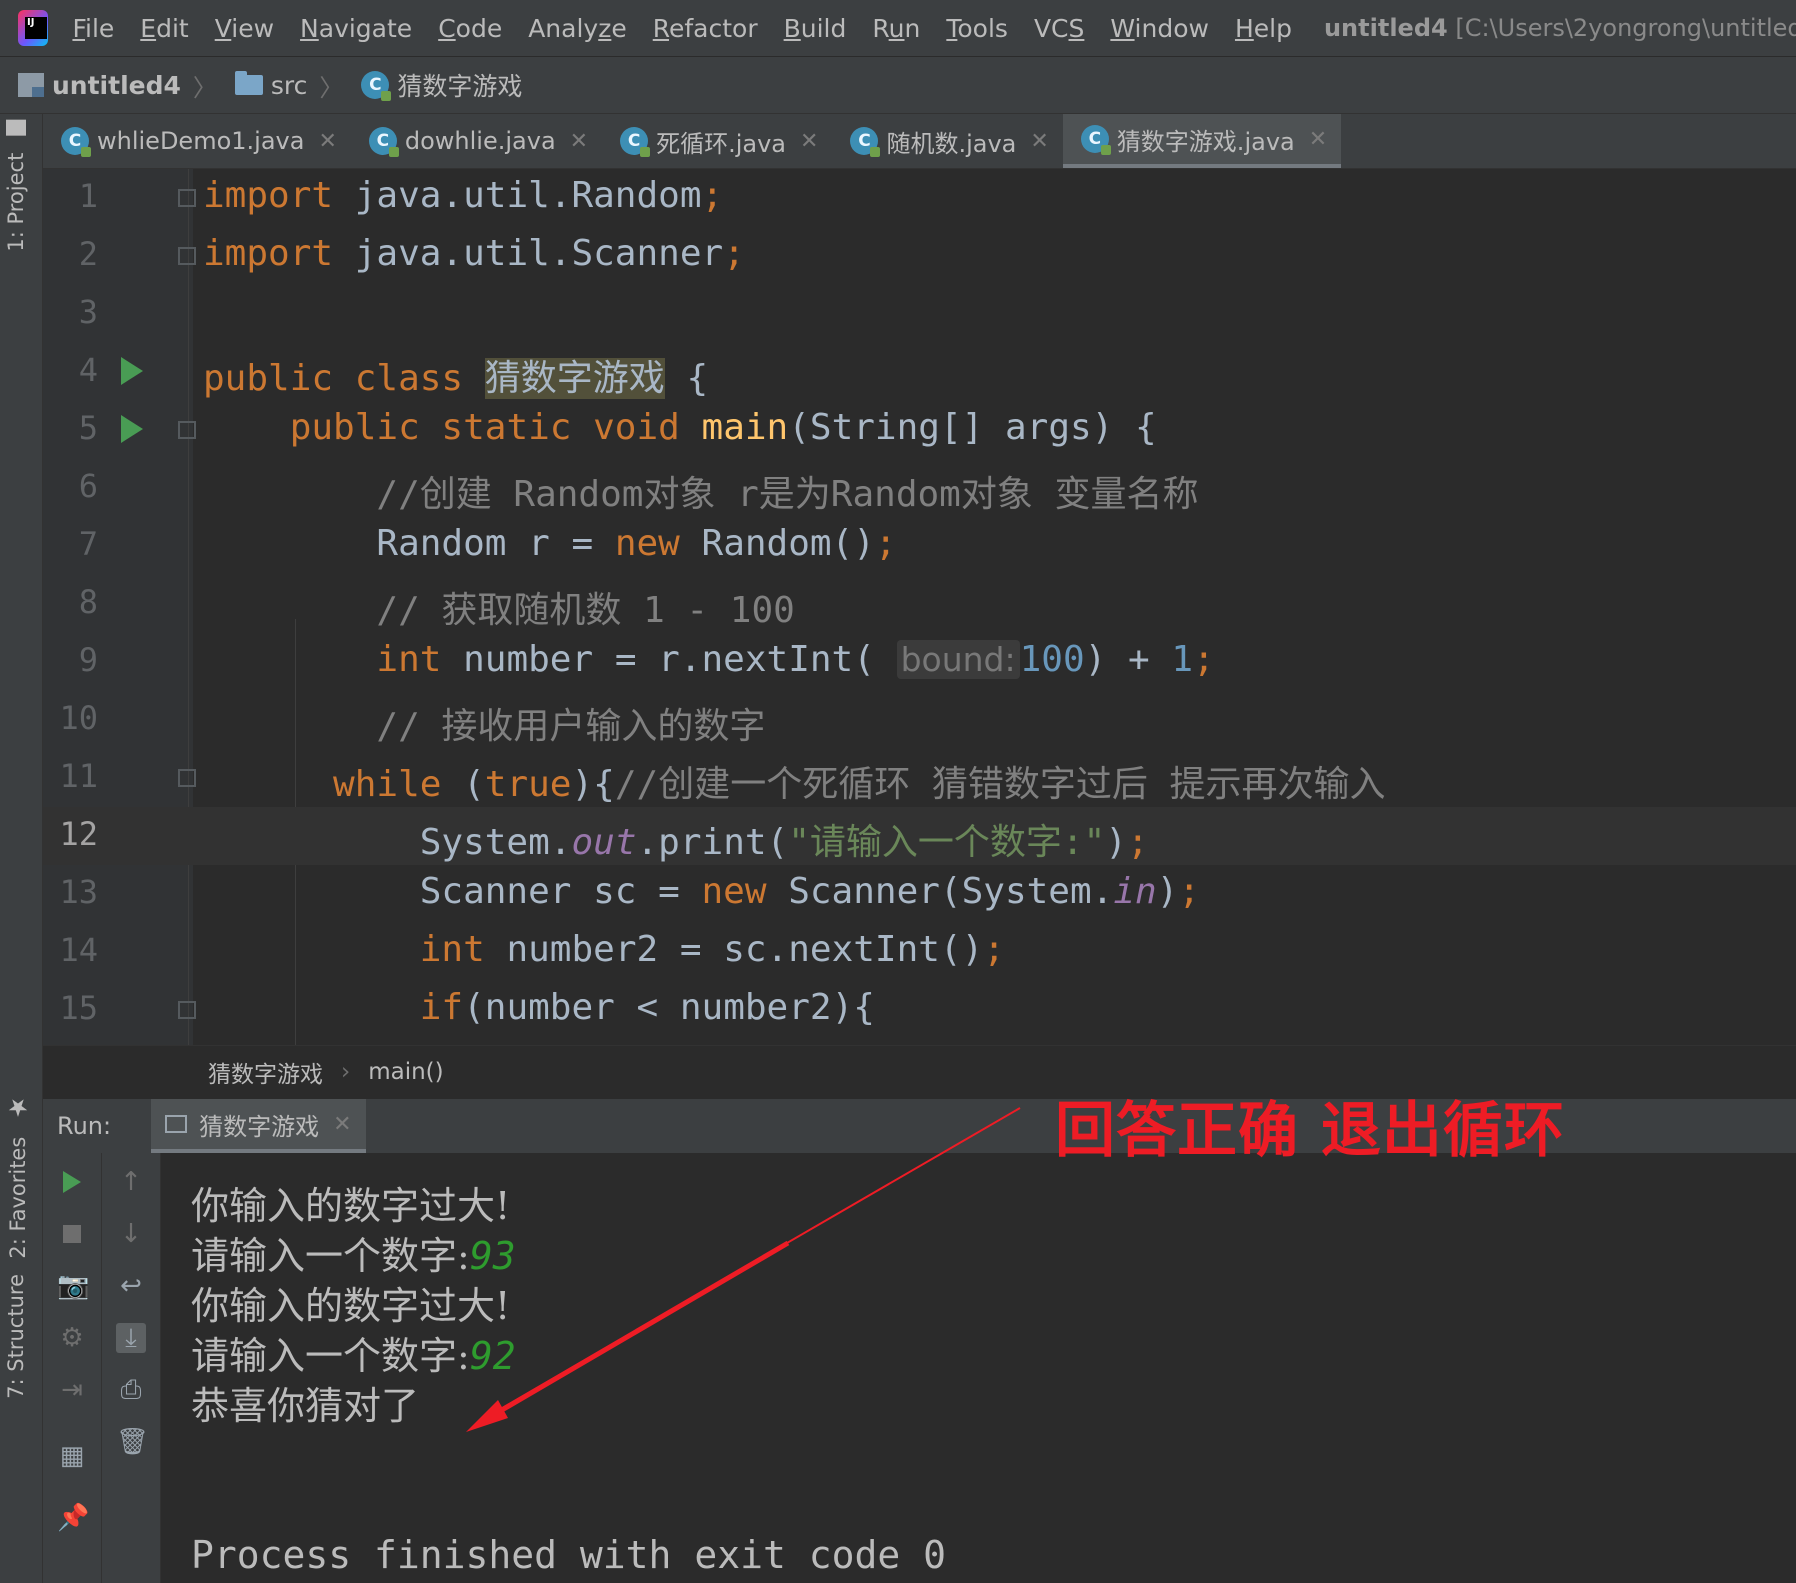  What do you see at coordinates (356, 28) in the screenshot?
I see `menu-navigate: Navigate` at bounding box center [356, 28].